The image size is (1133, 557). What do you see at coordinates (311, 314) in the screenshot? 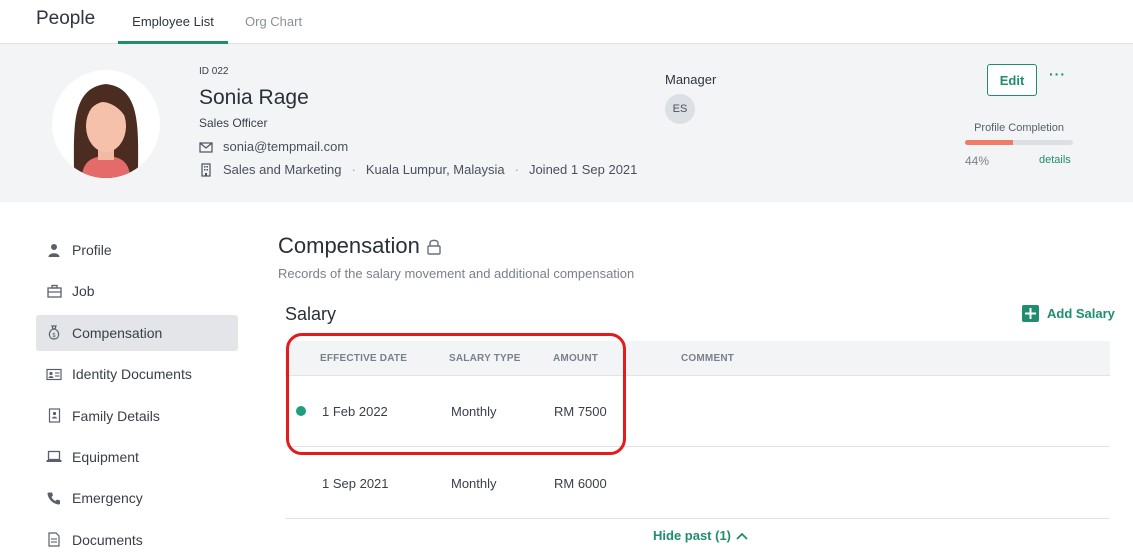
I see `salary-heading: Salary` at bounding box center [311, 314].